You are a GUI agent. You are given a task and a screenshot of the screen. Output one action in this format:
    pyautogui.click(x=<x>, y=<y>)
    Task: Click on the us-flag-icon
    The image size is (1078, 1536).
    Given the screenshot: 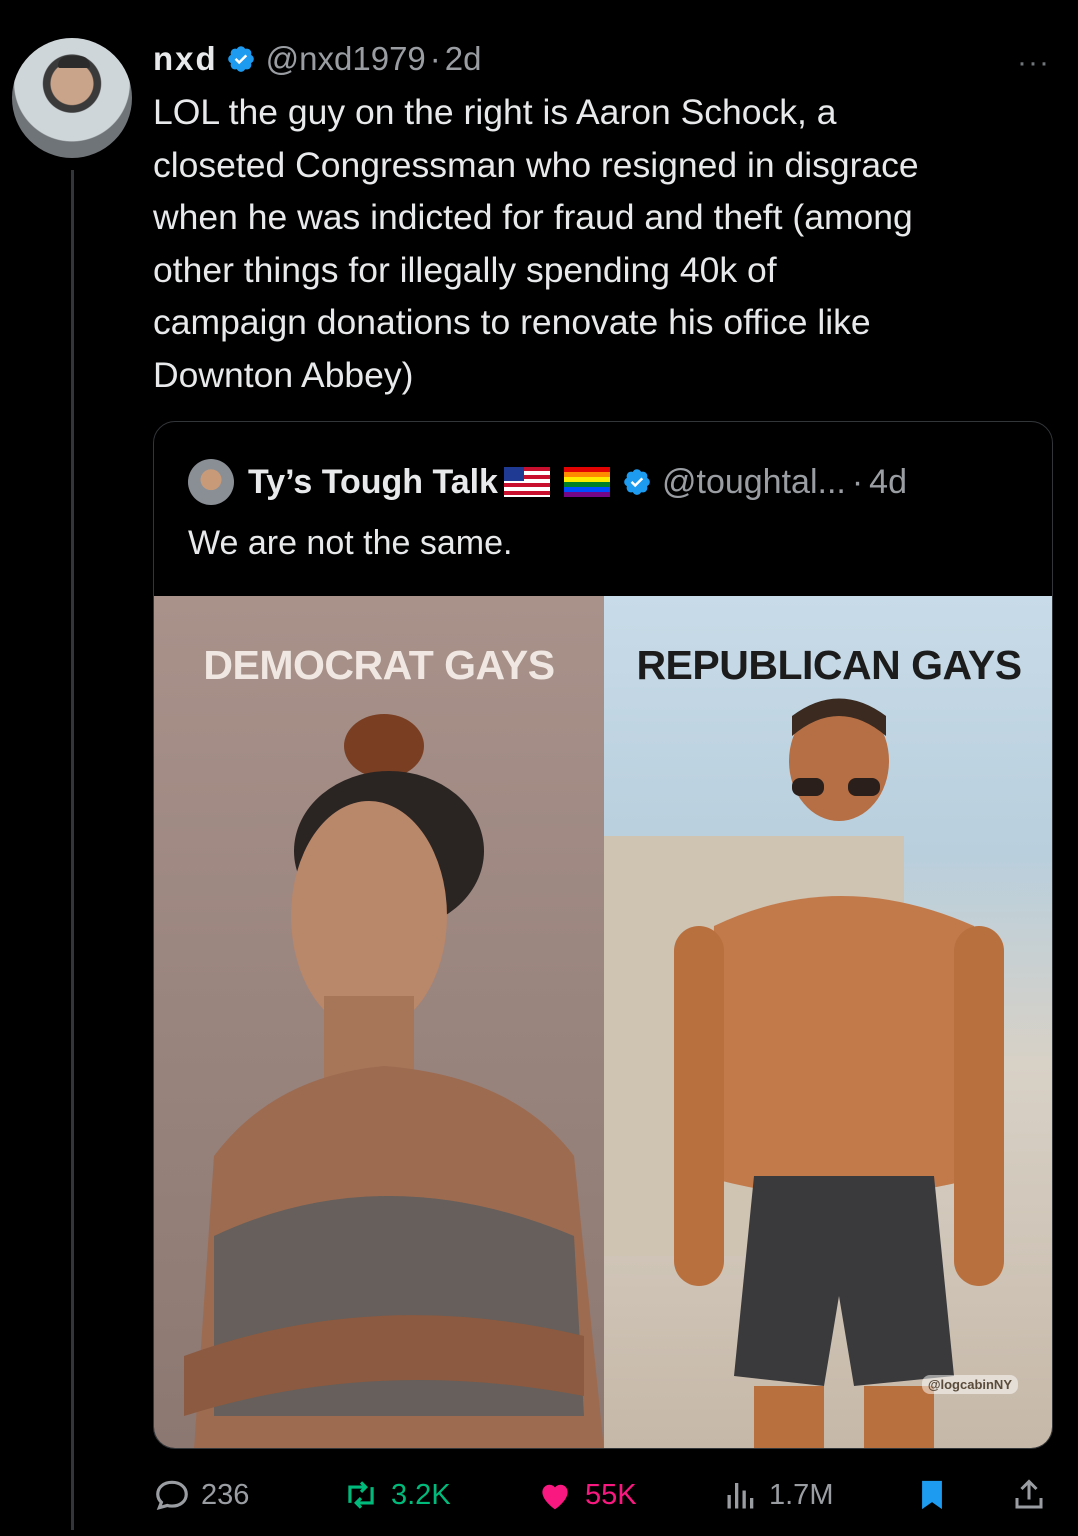 What is the action you would take?
    pyautogui.click(x=526, y=482)
    